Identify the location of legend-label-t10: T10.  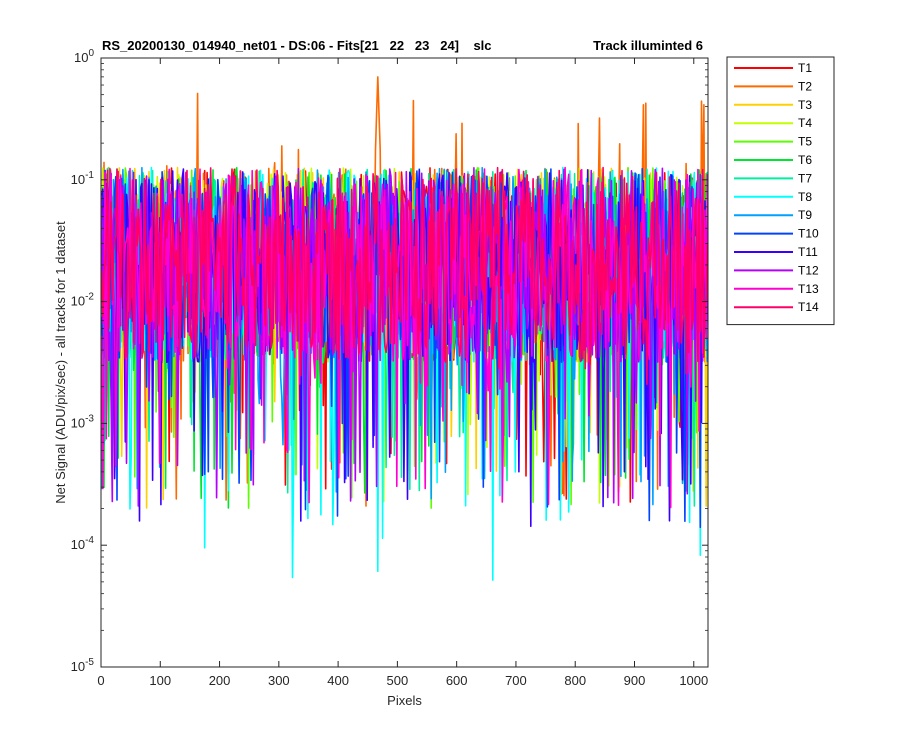
(808, 234).